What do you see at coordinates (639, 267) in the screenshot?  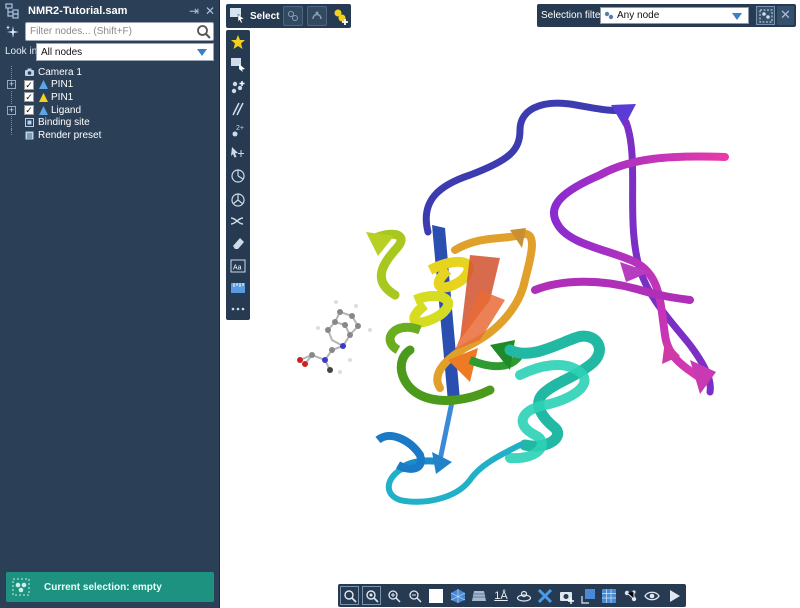 I see `beta-strand-magenta` at bounding box center [639, 267].